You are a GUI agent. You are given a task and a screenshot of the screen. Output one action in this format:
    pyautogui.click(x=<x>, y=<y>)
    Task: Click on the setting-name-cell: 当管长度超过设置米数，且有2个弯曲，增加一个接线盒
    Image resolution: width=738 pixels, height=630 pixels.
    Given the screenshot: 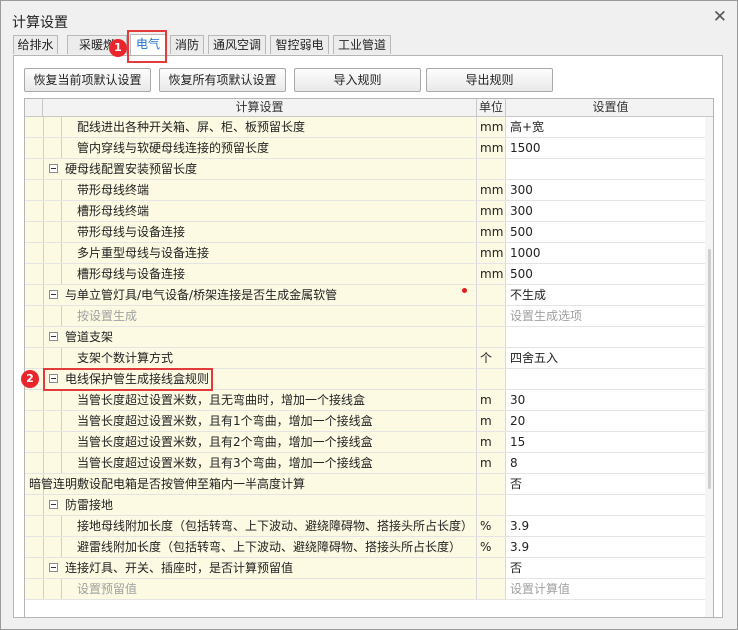 What is the action you would take?
    pyautogui.click(x=251, y=442)
    